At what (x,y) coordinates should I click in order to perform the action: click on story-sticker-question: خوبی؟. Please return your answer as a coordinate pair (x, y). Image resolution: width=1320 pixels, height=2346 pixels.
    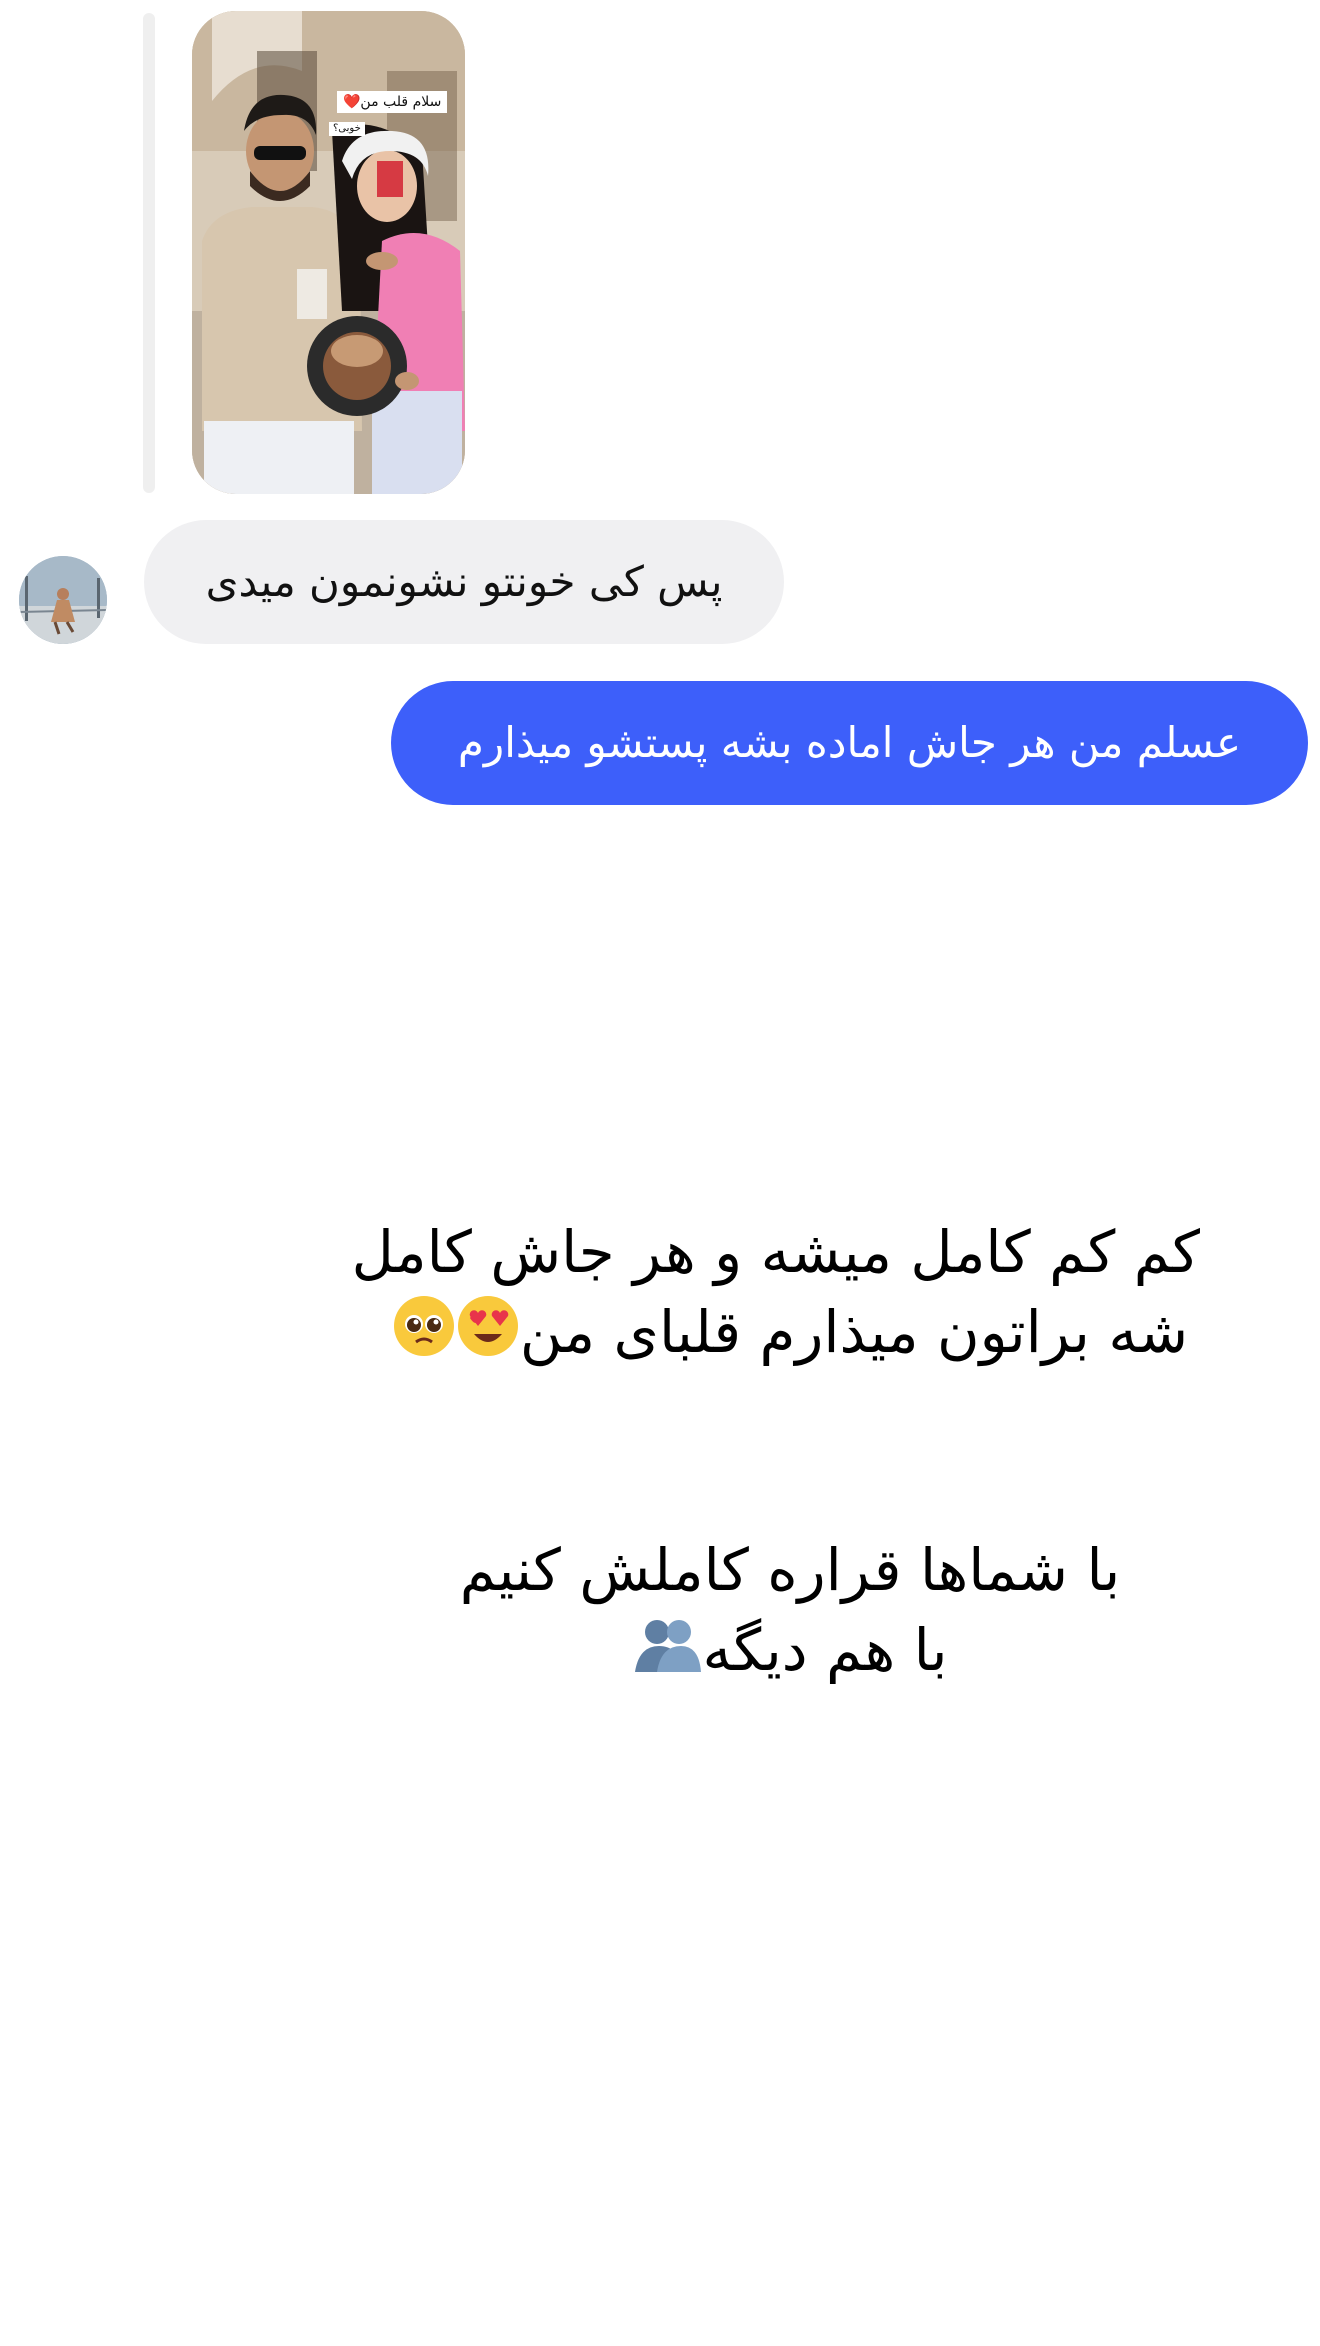
    Looking at the image, I should click on (347, 129).